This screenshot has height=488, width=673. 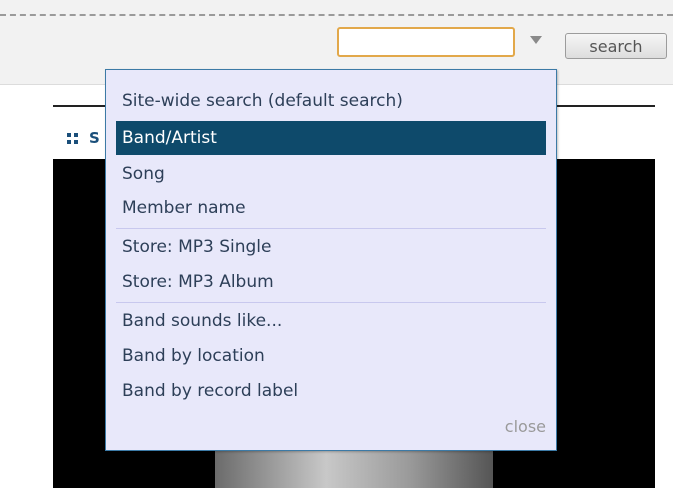 I want to click on dashed-divider, so click(x=336, y=15).